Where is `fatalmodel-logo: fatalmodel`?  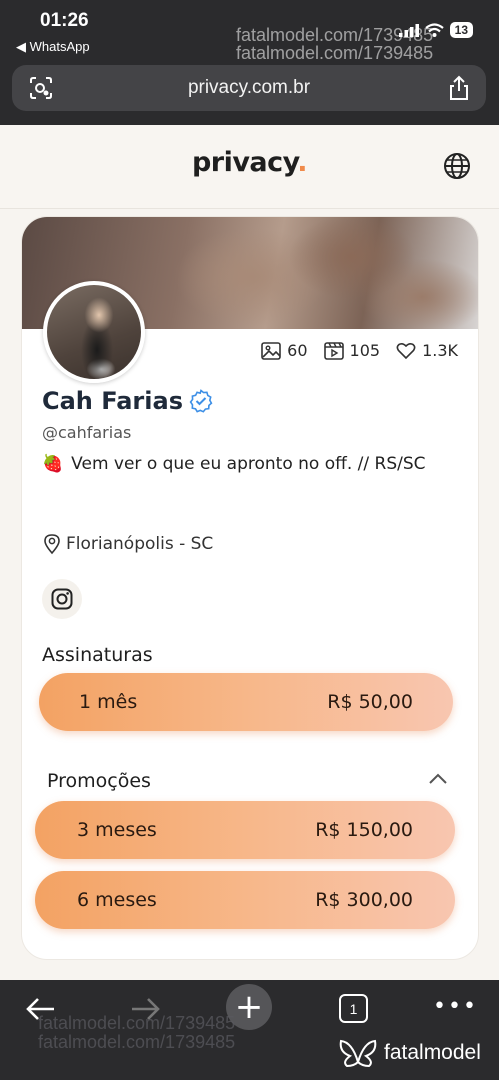 fatalmodel-logo: fatalmodel is located at coordinates (409, 1053).